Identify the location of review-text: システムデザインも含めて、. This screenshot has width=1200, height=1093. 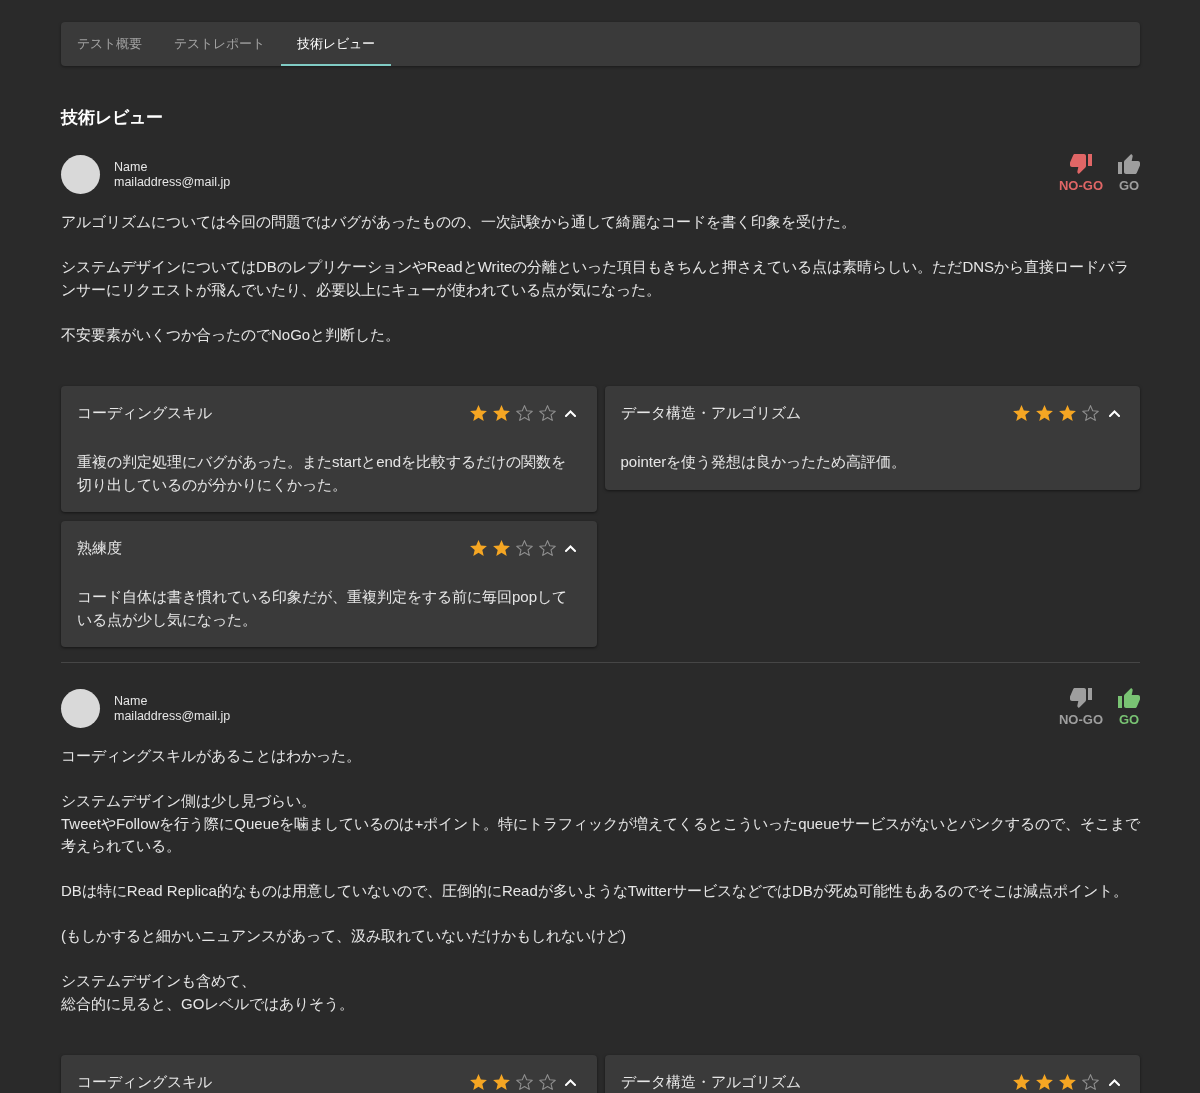
(159, 981).